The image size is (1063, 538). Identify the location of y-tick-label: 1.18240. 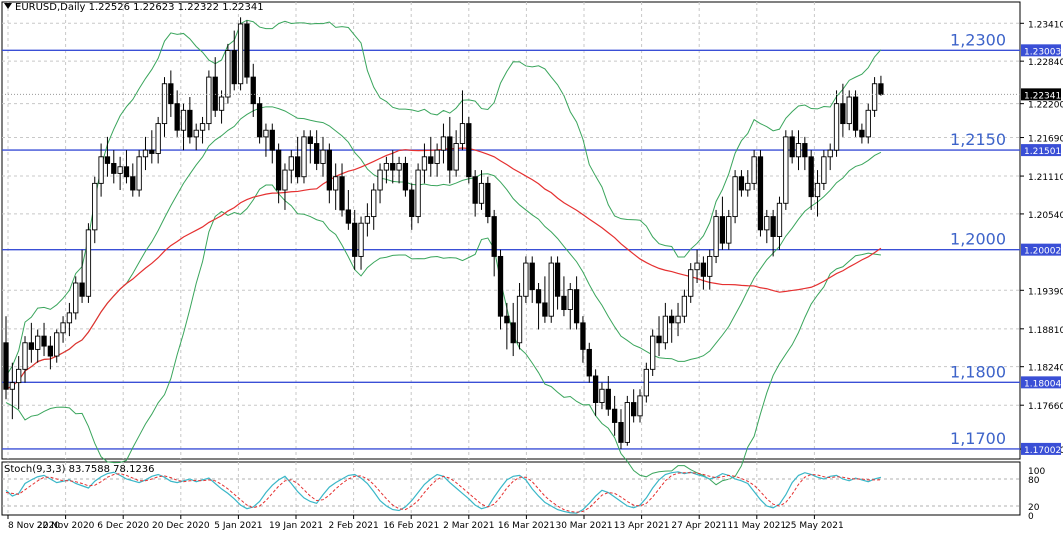
(1045, 369).